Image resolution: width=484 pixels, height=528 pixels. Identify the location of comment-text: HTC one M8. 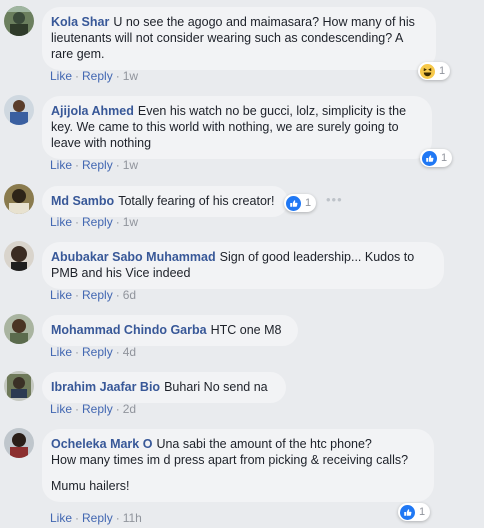
(246, 330).